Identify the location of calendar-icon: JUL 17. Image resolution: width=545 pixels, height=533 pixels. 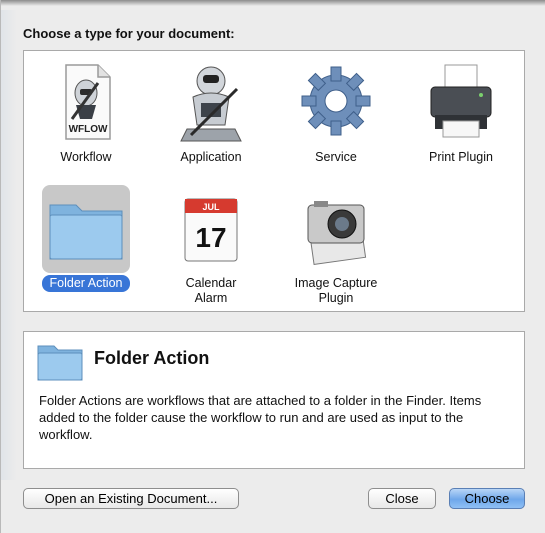
(211, 229).